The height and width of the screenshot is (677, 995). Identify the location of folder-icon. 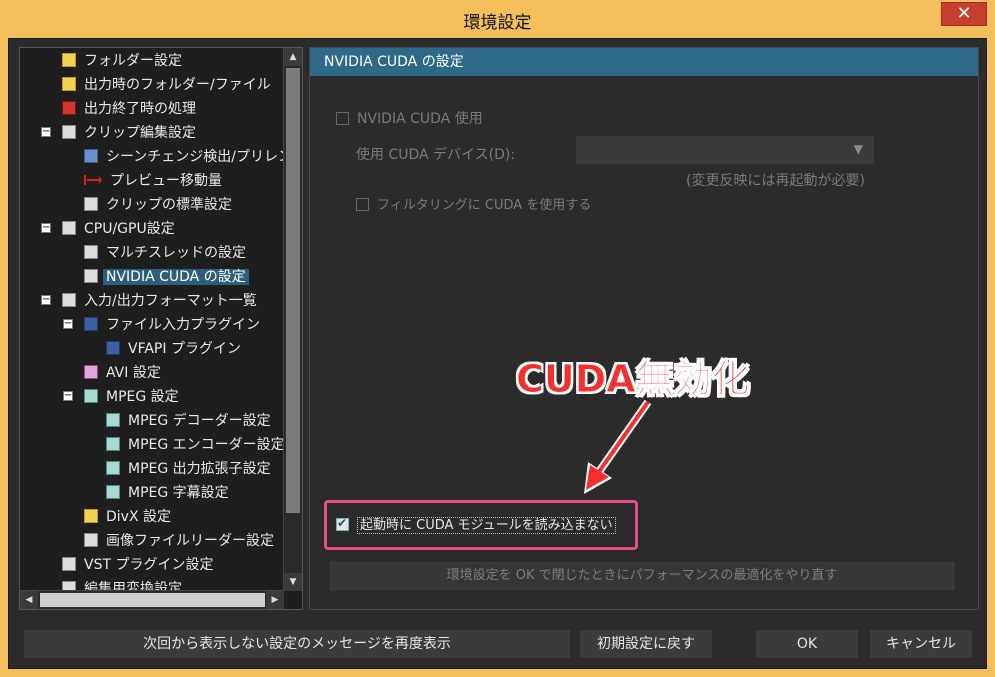
(69, 60).